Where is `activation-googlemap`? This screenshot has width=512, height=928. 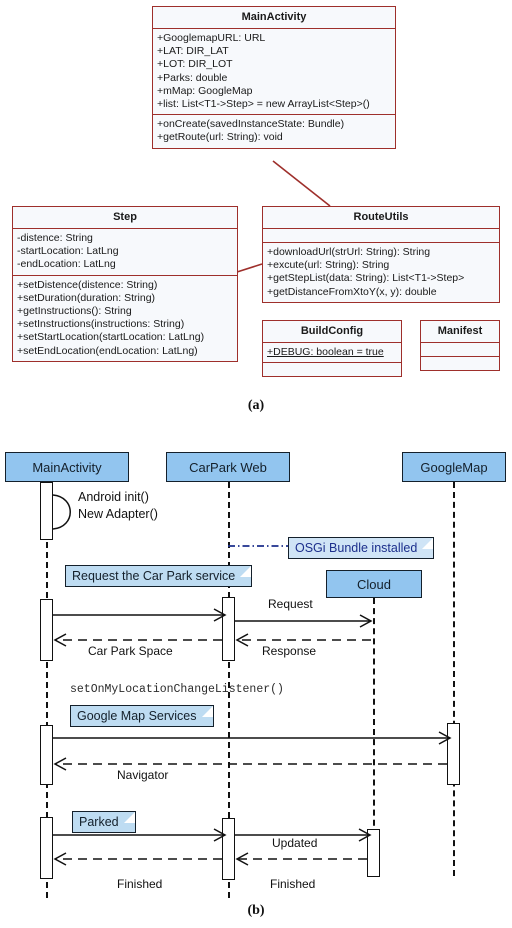 activation-googlemap is located at coordinates (453, 754).